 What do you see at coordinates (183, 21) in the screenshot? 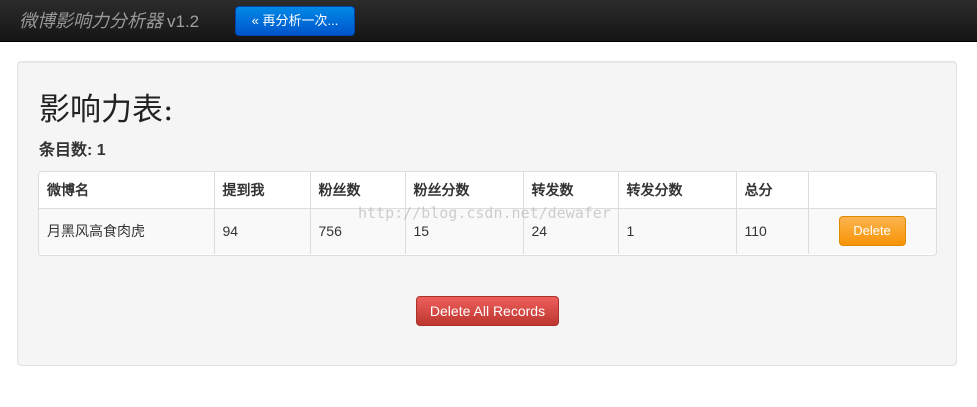
I see `brand-version: v1.2` at bounding box center [183, 21].